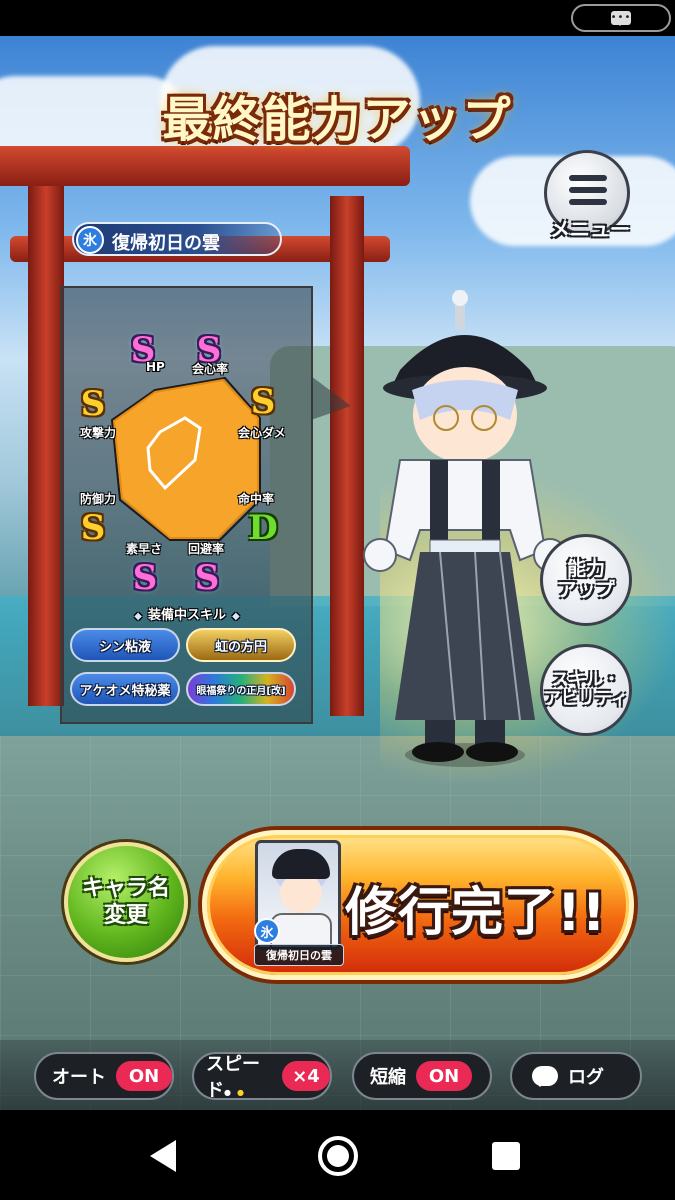 The image size is (675, 1200). I want to click on recent-apps-icon, so click(506, 1156).